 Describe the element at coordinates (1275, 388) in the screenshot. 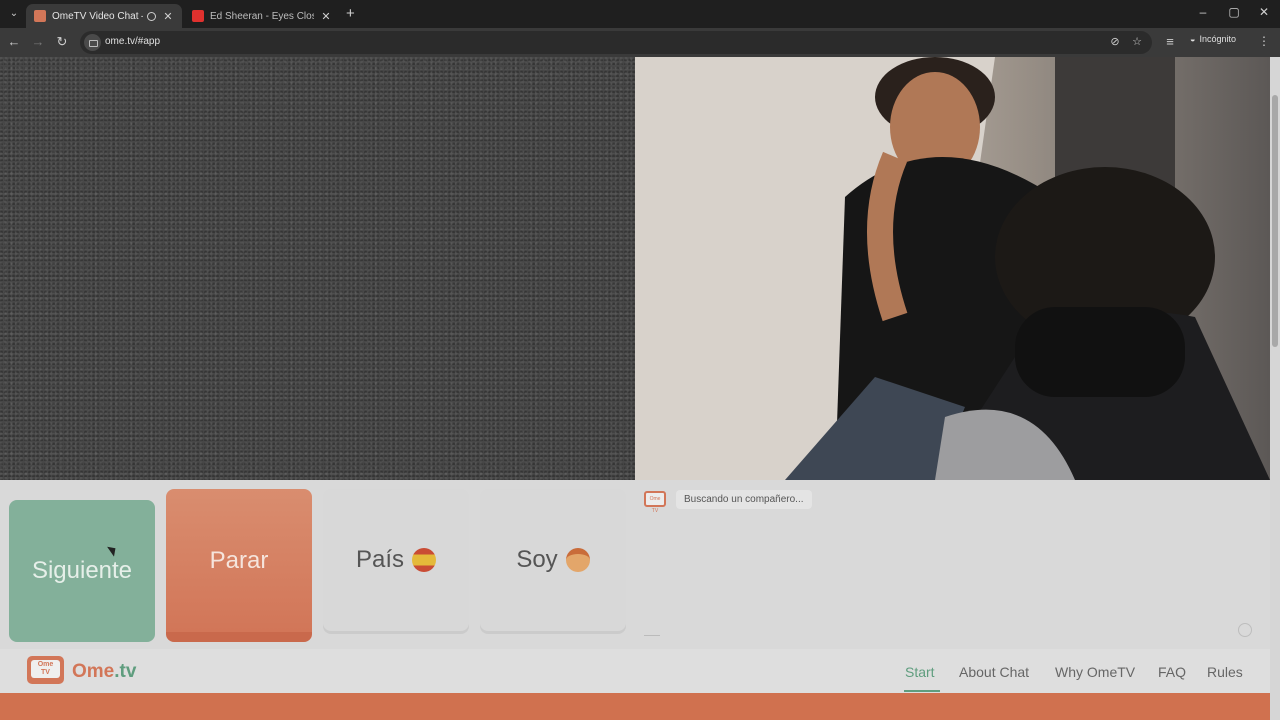

I see `page-scrollbar` at that location.